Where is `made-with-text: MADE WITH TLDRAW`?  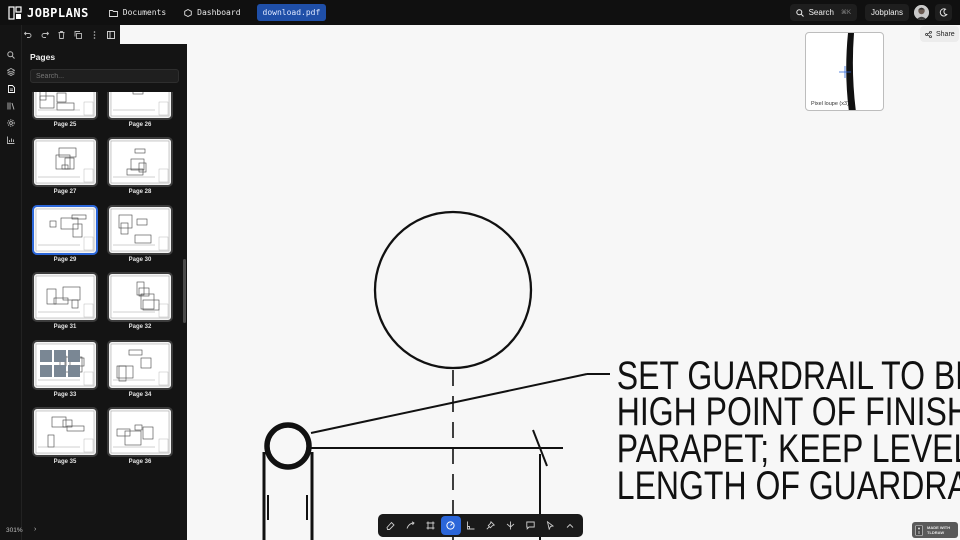
made-with-text: MADE WITH TLDRAW is located at coordinates (938, 530).